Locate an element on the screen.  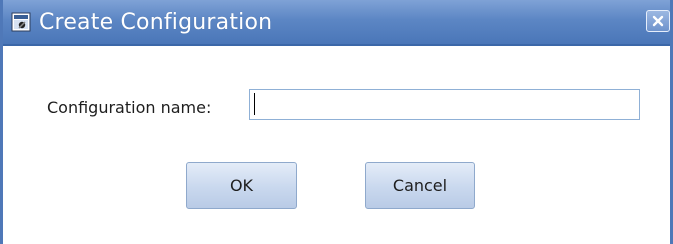
close-icon is located at coordinates (658, 21).